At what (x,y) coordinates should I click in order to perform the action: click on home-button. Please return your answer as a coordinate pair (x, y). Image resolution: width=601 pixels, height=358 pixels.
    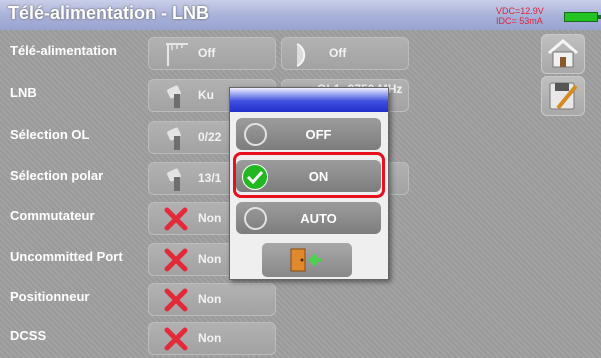
    Looking at the image, I should click on (563, 54).